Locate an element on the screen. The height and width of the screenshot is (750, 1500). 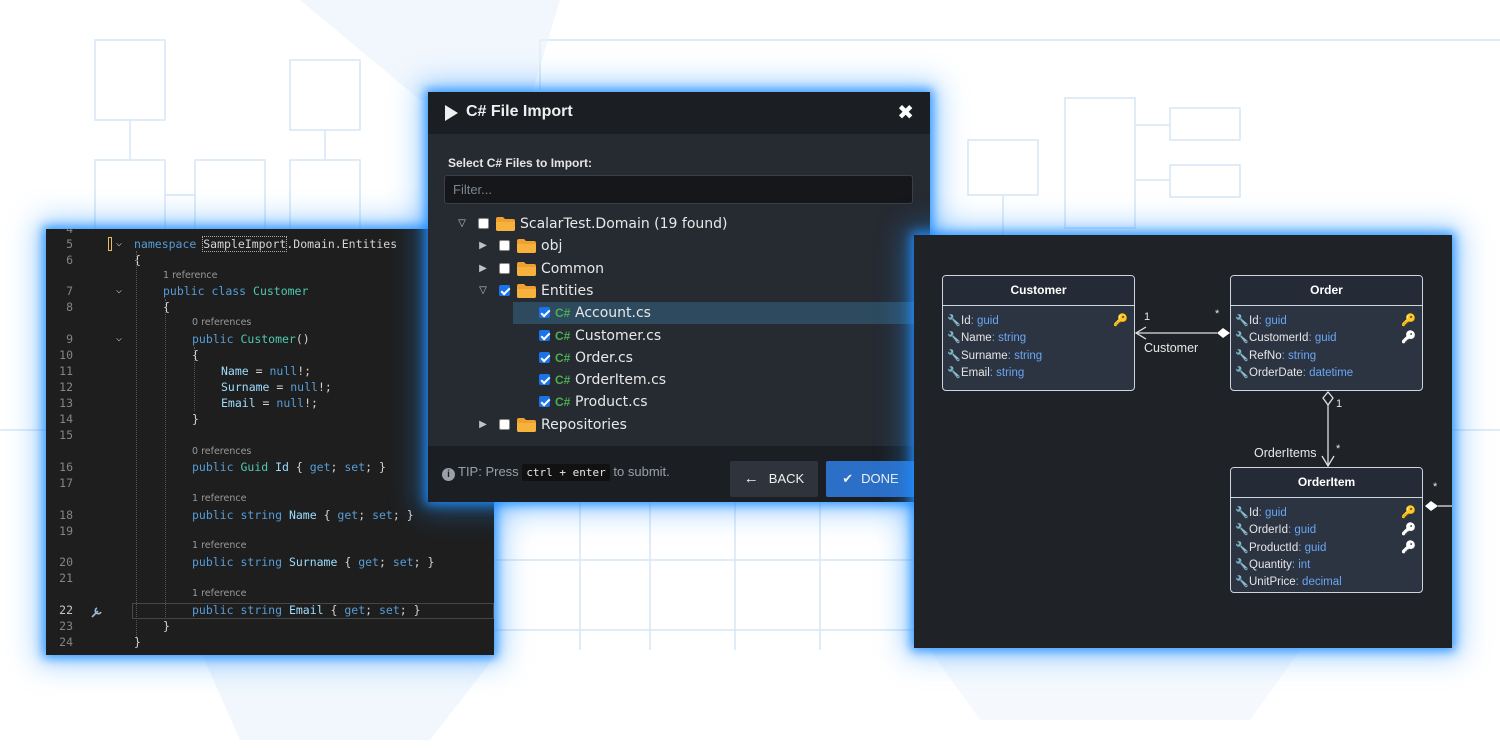
code-line: 8{ is located at coordinates (270, 307).